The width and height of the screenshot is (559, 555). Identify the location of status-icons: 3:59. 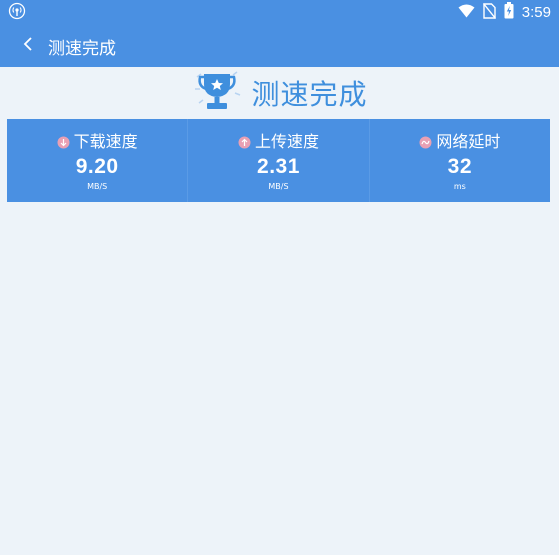
(504, 12).